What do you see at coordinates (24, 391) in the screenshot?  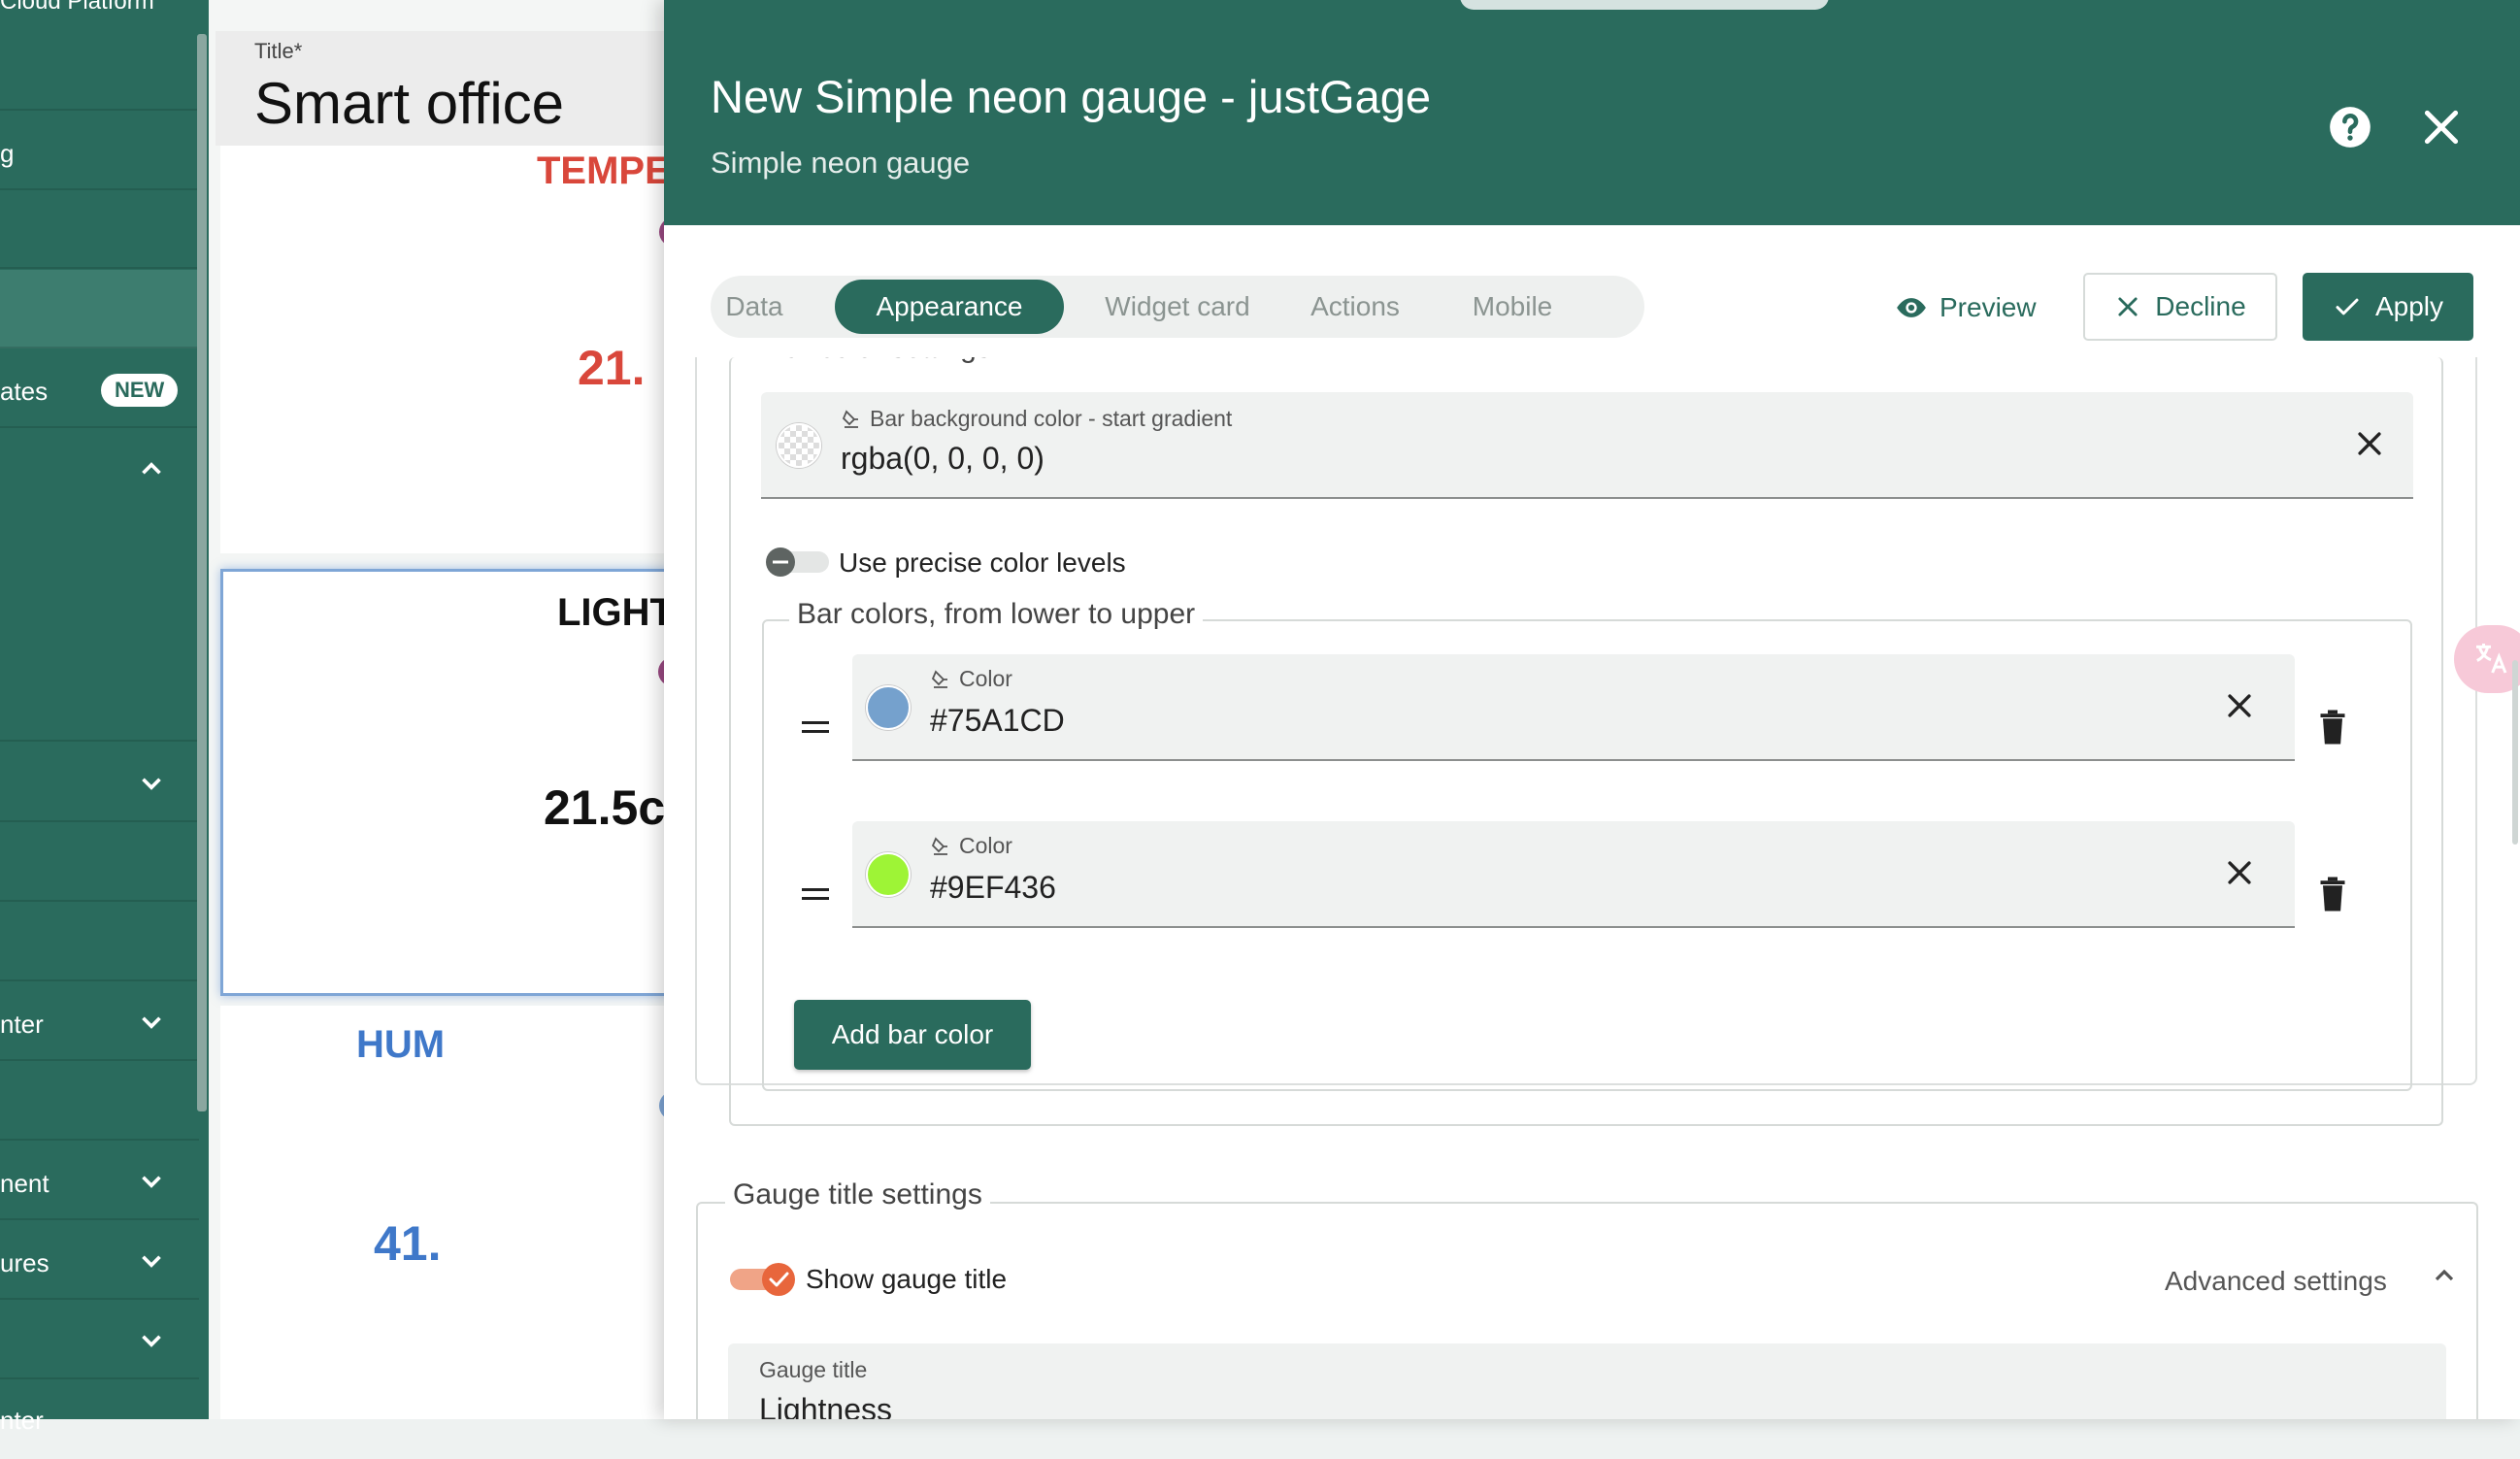 I see `sidebar-item-label: ates` at bounding box center [24, 391].